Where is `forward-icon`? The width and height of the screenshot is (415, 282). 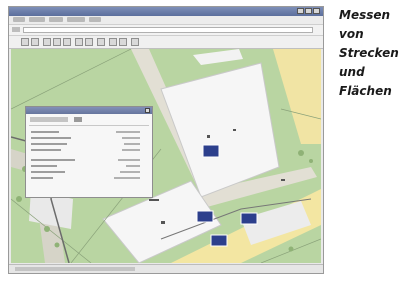 forward-icon is located at coordinates (35, 42).